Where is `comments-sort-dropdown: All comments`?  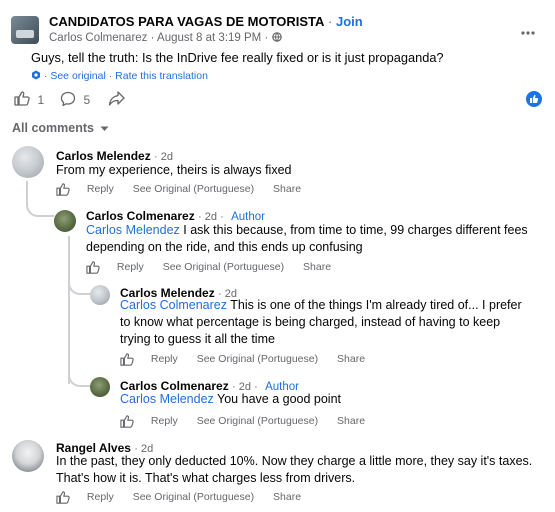
comments-sort-dropdown: All comments is located at coordinates (60, 128).